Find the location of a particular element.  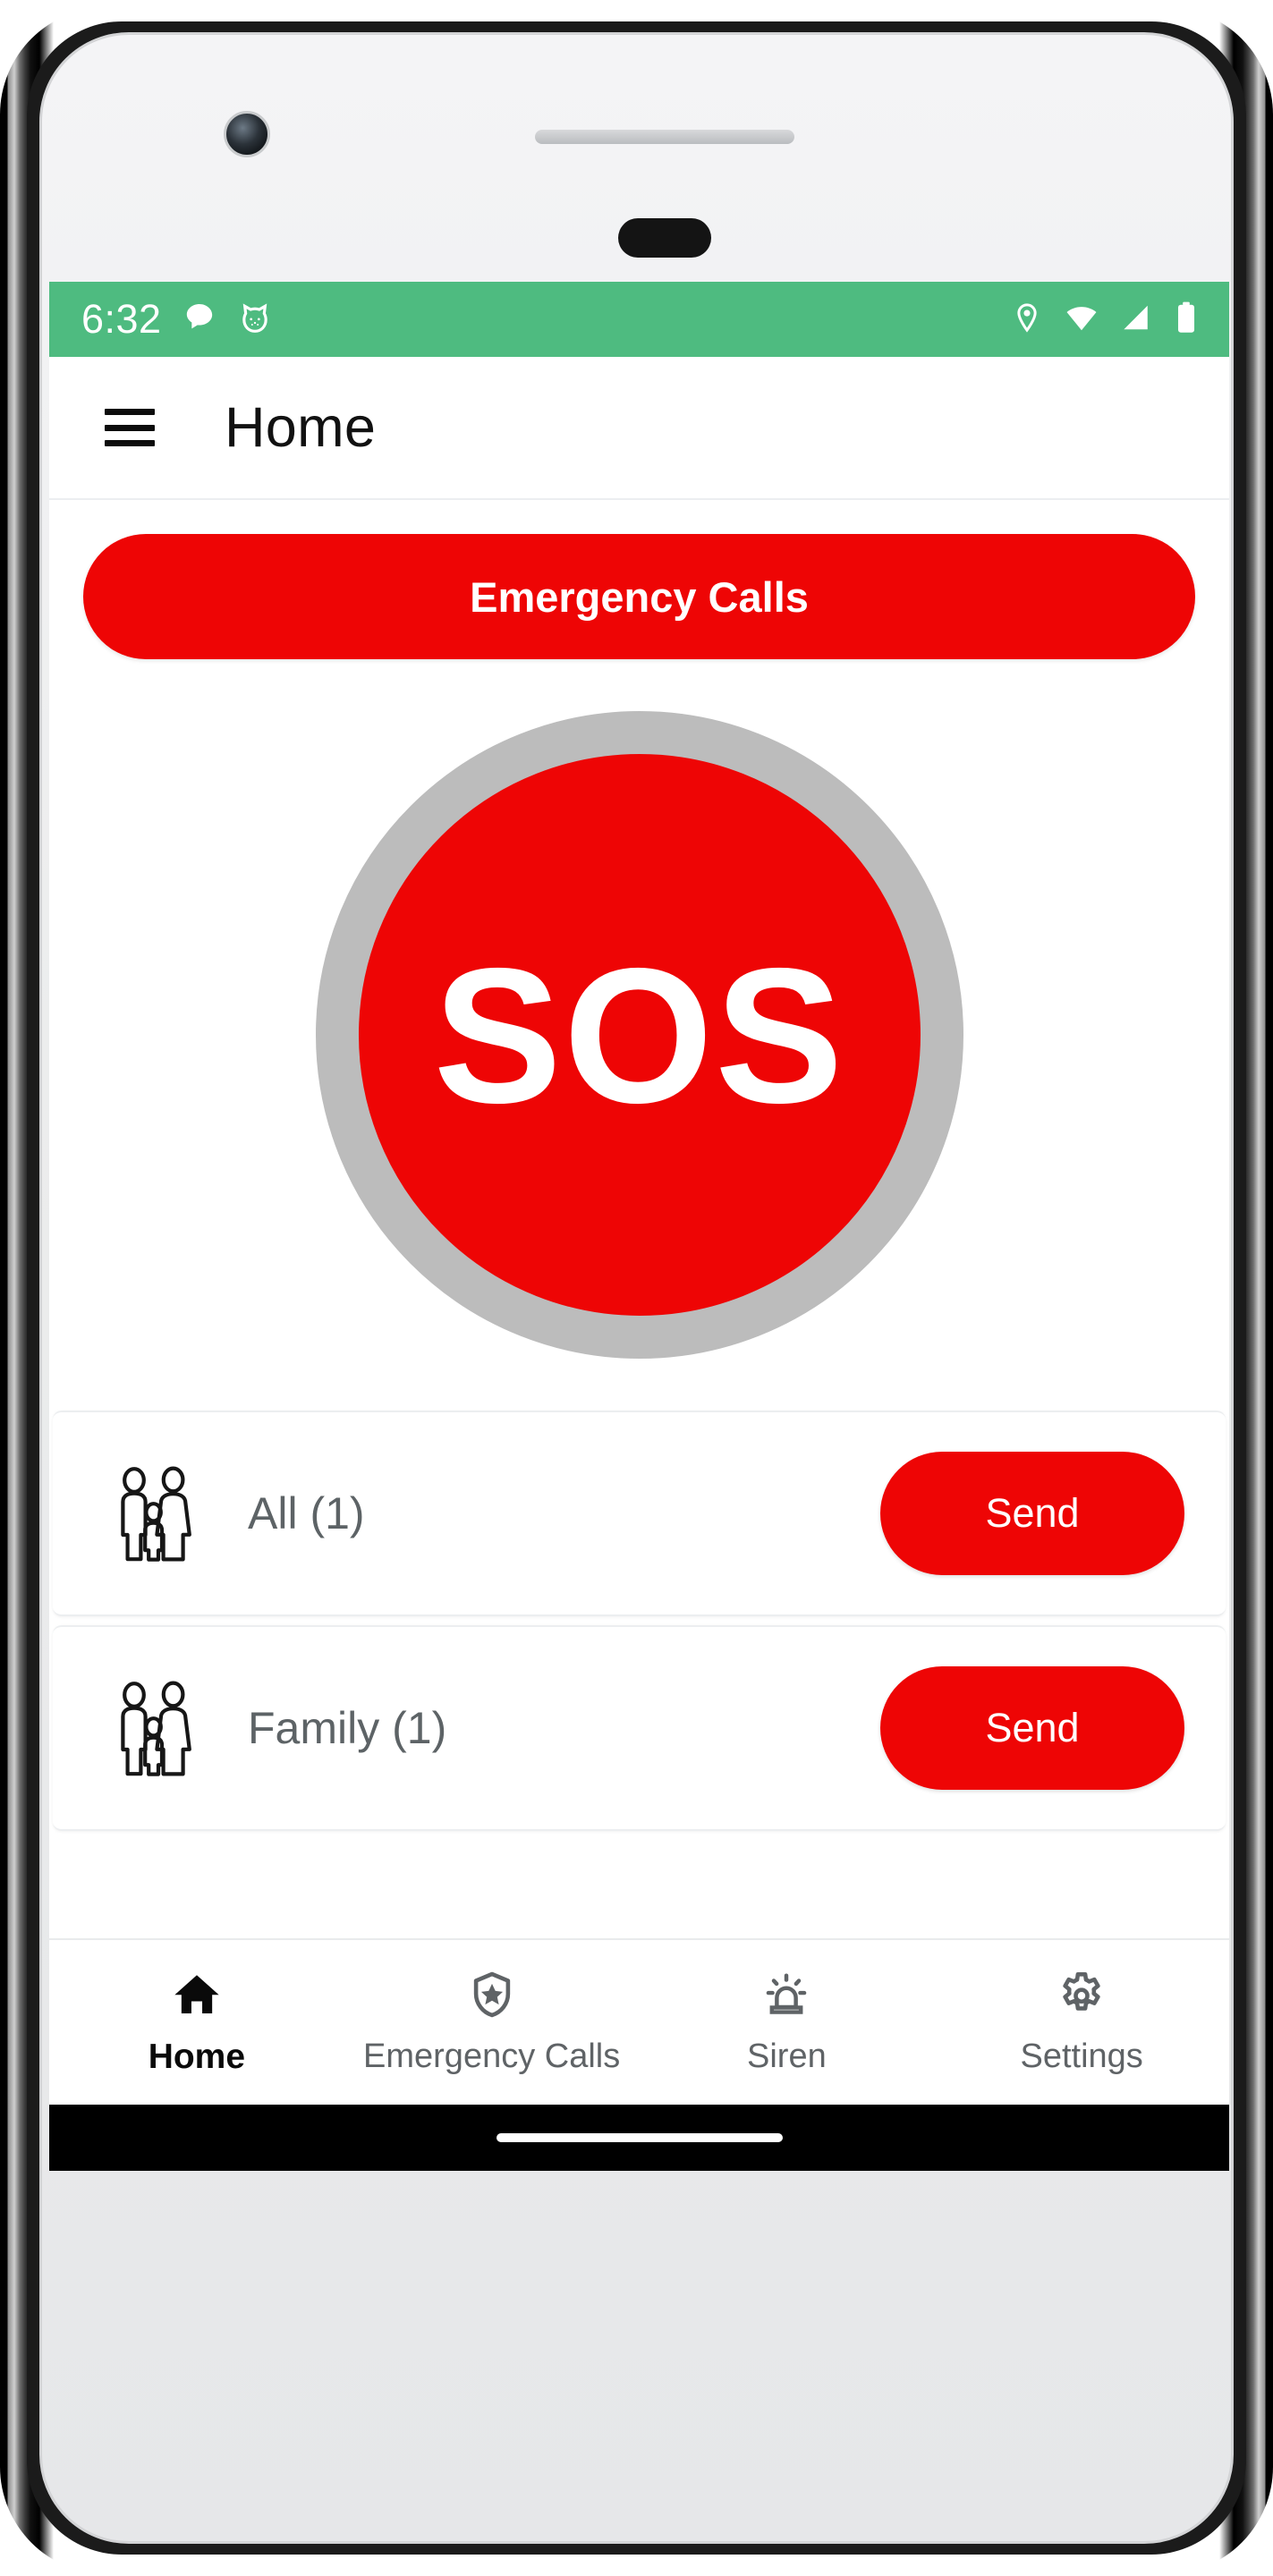

nav-label-emergency-calls: Emergency Calls is located at coordinates (492, 2056).